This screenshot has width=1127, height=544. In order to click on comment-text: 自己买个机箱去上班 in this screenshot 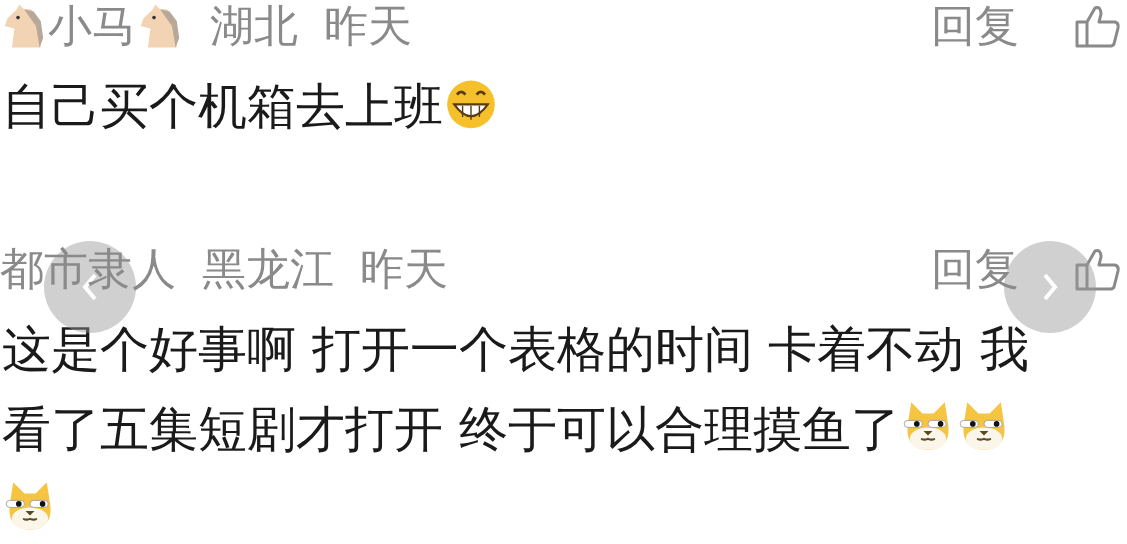, I will do `click(531, 106)`.